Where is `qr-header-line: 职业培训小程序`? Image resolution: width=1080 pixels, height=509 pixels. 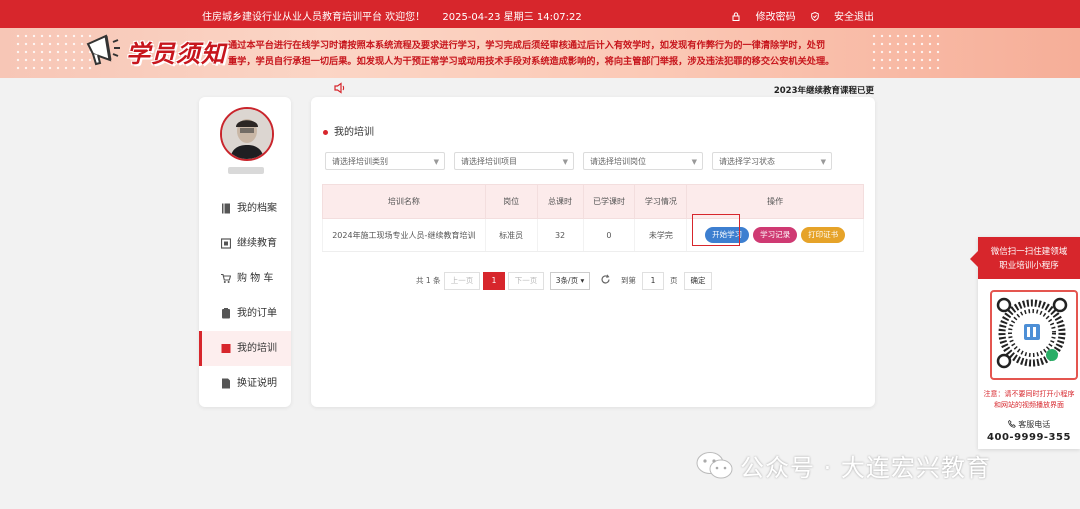 qr-header-line: 职业培训小程序 is located at coordinates (1029, 266).